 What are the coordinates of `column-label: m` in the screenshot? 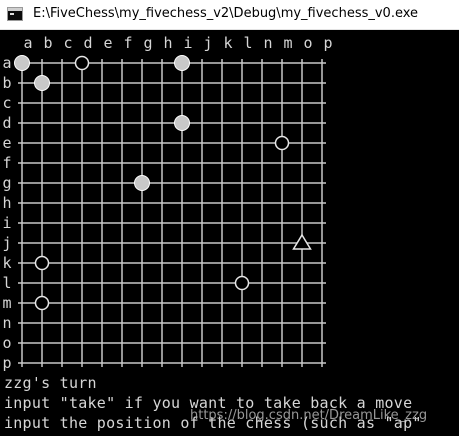 It's located at (287, 43).